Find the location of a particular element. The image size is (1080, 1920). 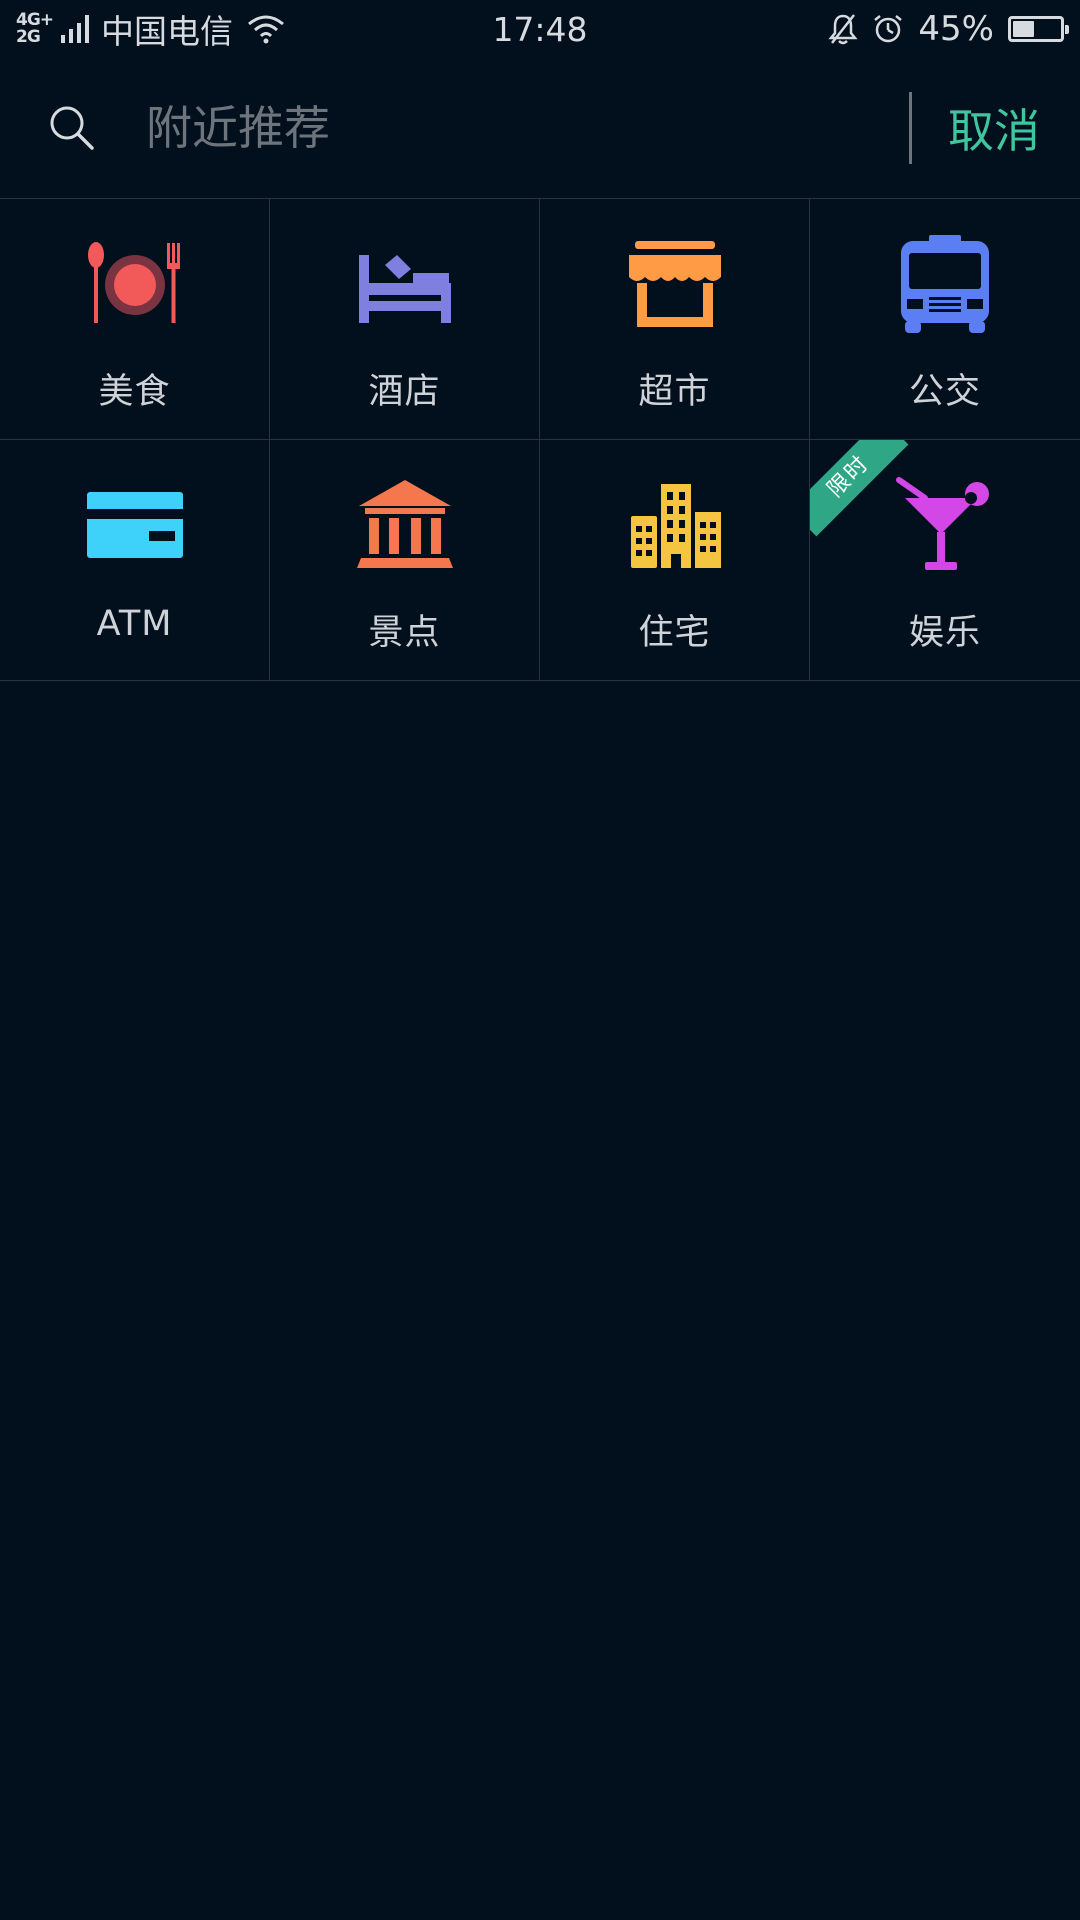

status-left: 4G+ 2G 中国电信 is located at coordinates (422, 29).